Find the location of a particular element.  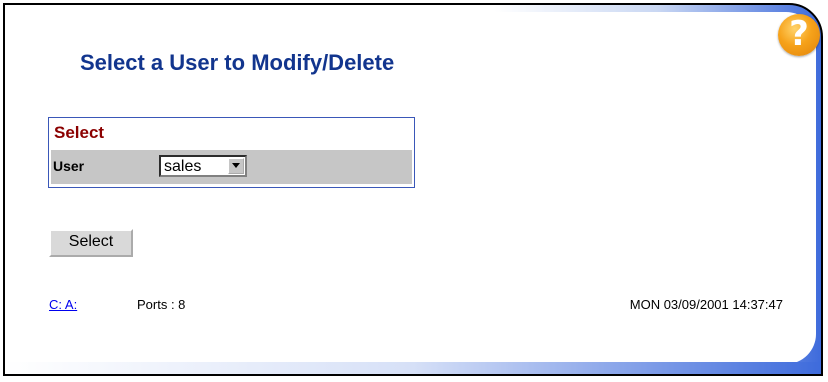

question-glyph: ? is located at coordinates (799, 34).